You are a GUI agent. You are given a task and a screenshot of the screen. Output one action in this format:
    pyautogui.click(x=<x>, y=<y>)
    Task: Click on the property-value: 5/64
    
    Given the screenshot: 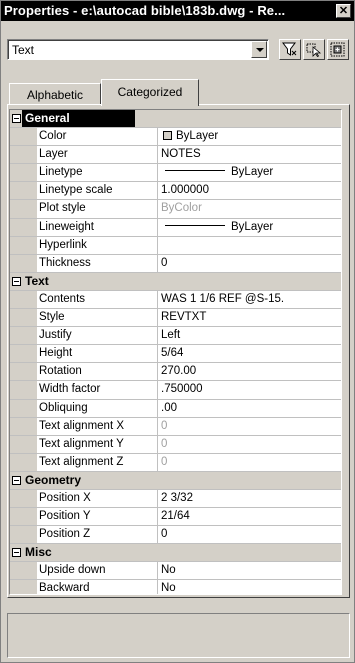 What is the action you would take?
    pyautogui.click(x=249, y=353)
    